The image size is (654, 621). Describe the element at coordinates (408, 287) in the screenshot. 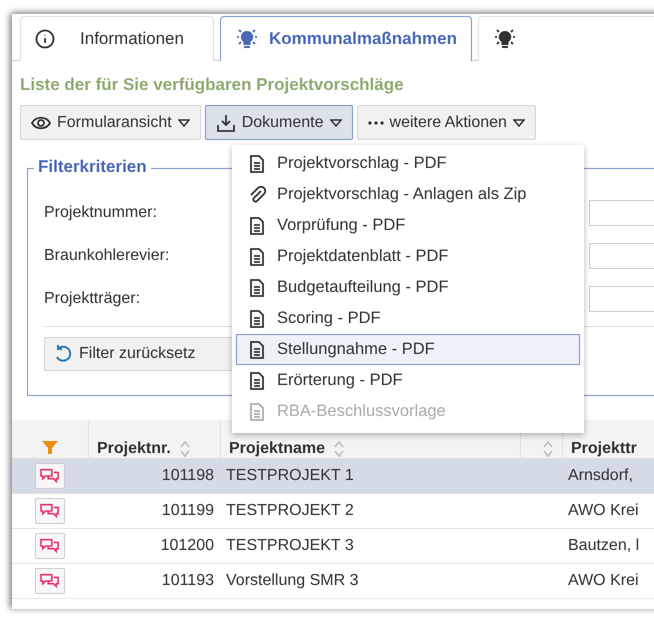

I see `menu-item: Budgetaufteilung - PDF` at that location.